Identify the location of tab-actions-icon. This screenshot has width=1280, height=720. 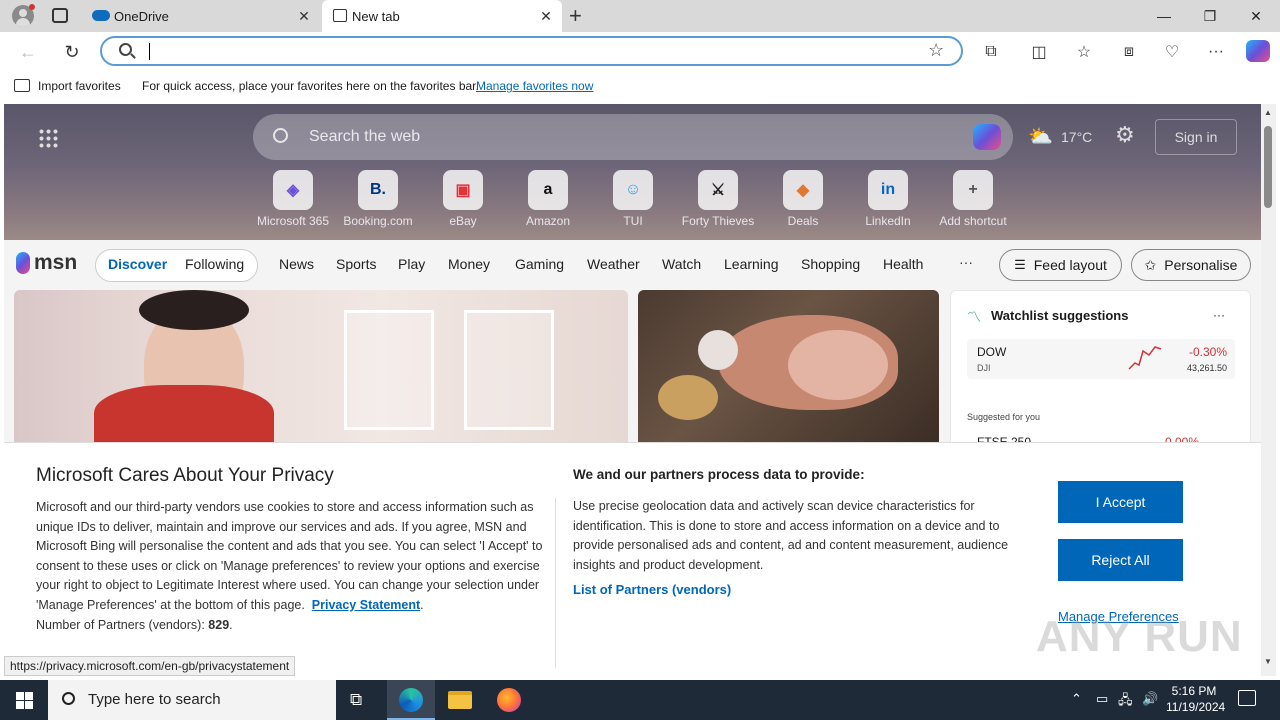
(60, 15).